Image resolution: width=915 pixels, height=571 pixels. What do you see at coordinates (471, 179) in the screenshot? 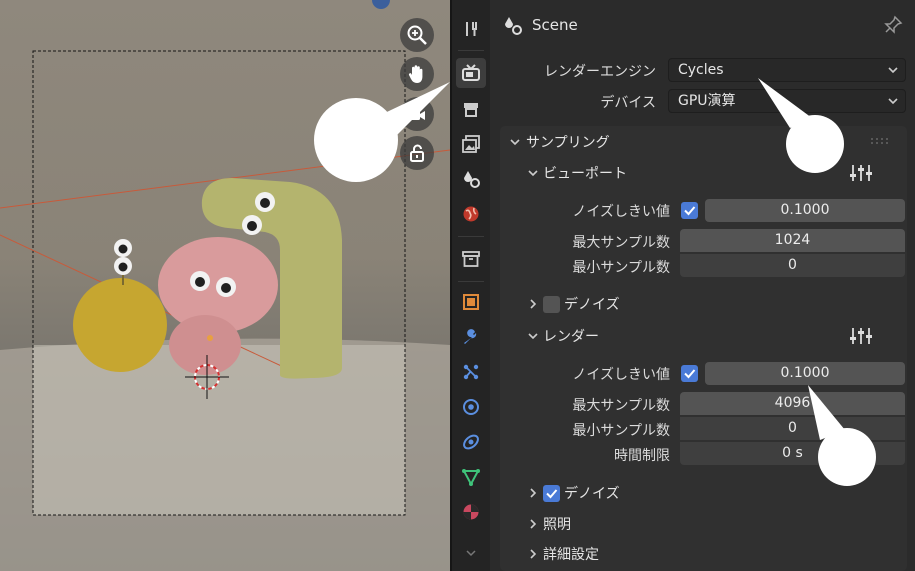
I see `scene-tab-icon` at bounding box center [471, 179].